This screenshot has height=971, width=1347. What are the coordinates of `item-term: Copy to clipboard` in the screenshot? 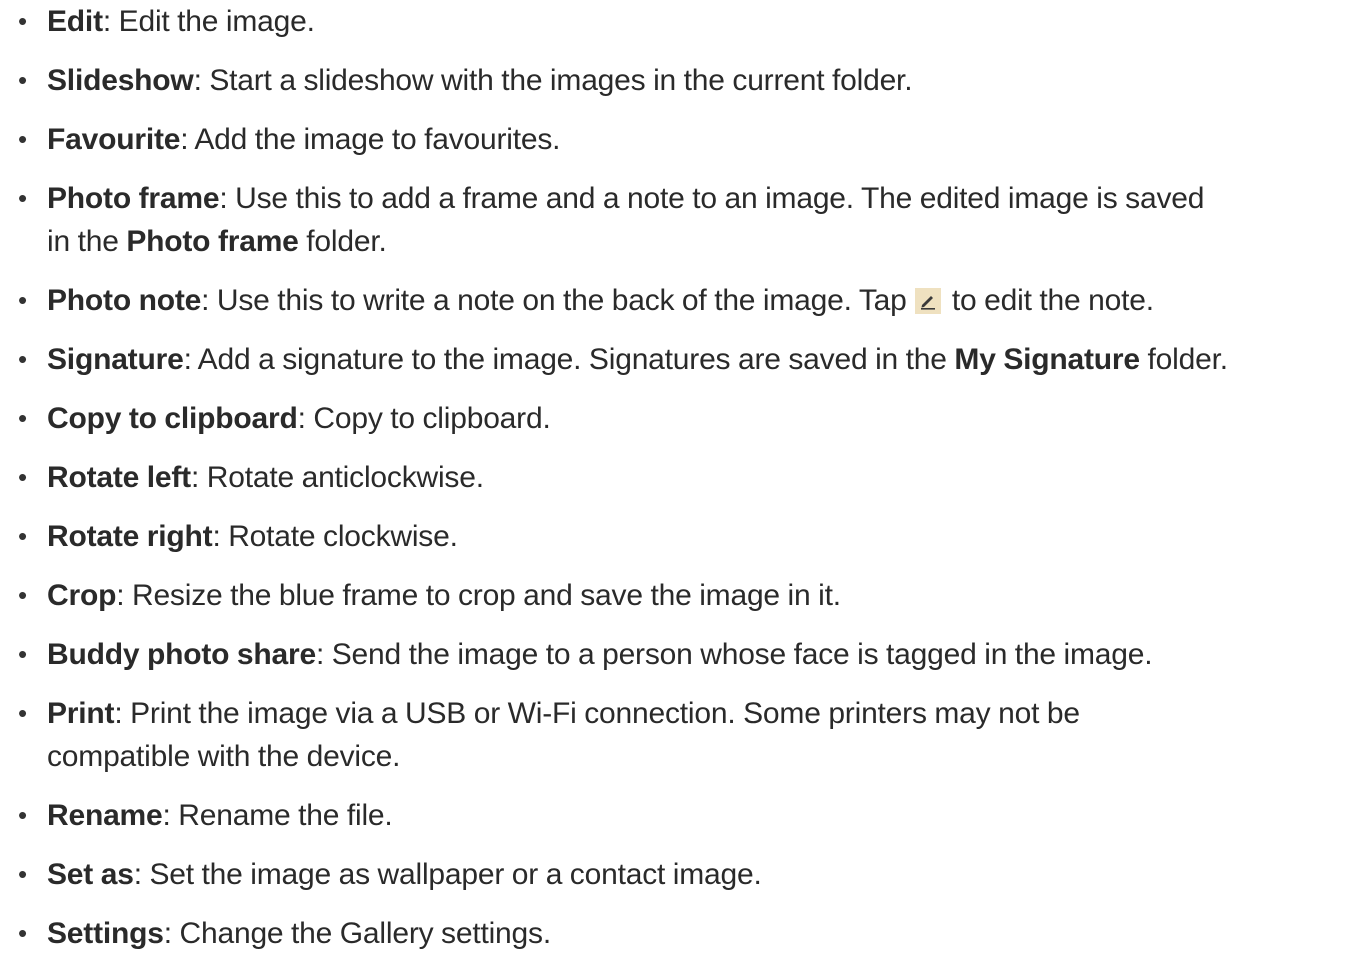 It's located at (172, 418).